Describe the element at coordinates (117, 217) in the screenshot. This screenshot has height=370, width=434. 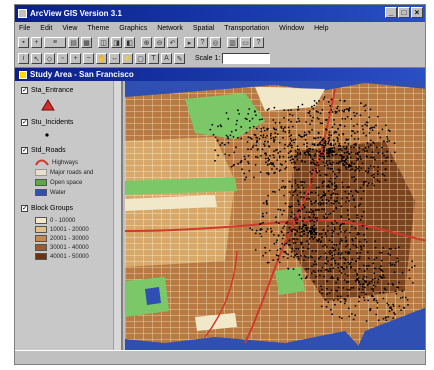
I see `toc-scrollbar` at that location.